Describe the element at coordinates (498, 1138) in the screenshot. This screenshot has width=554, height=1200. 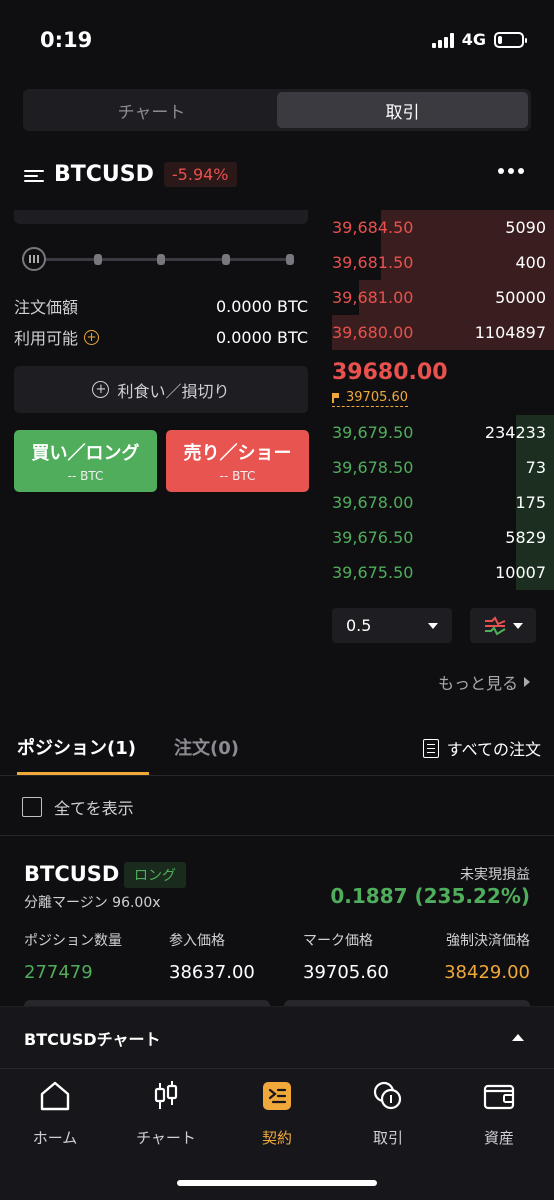
I see `nav-assets-label: 資産` at that location.